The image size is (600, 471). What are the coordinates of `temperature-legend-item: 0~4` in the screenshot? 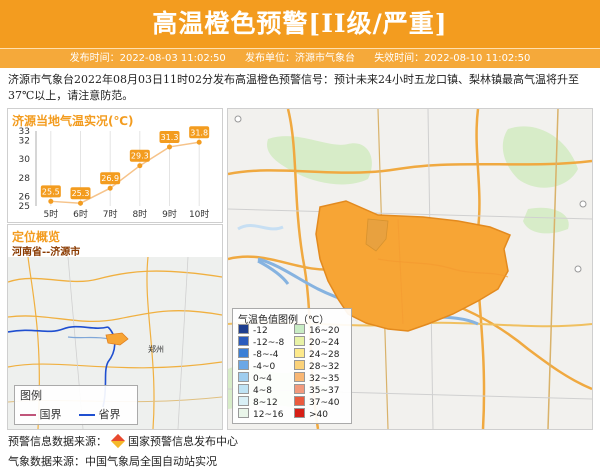 It's located at (261, 378).